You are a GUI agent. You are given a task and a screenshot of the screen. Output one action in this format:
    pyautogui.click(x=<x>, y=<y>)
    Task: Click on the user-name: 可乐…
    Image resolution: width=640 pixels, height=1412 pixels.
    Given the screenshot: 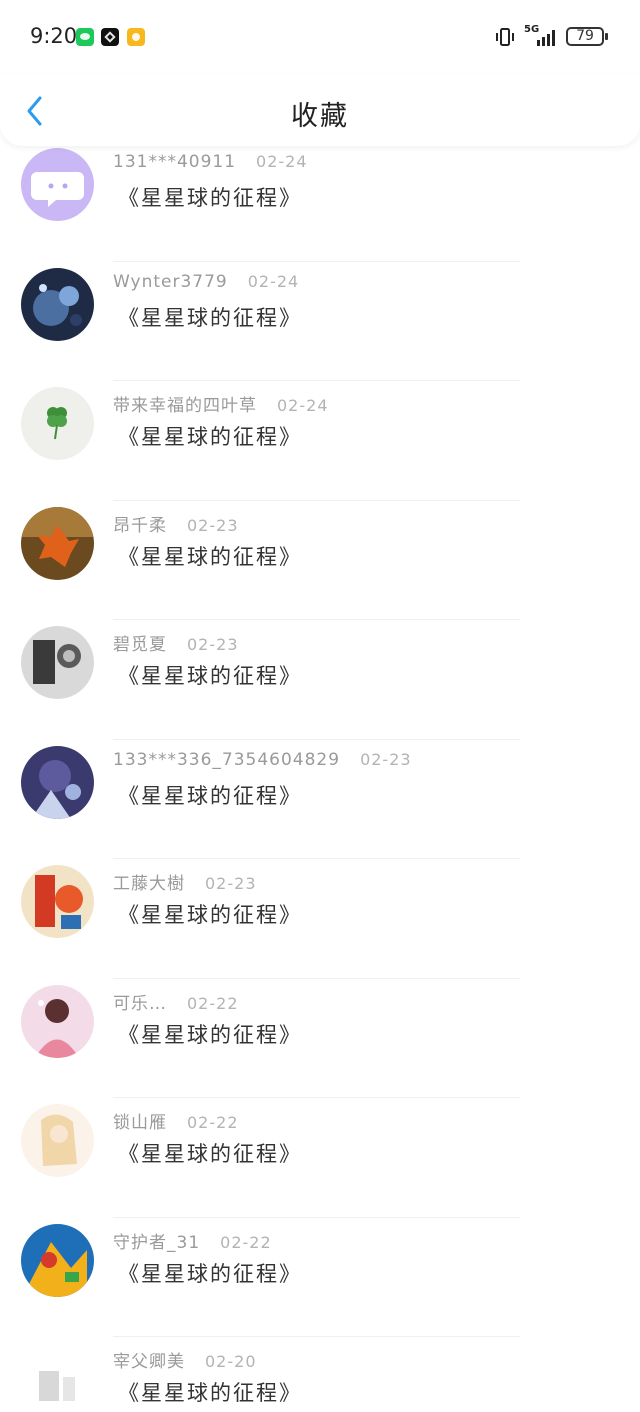 What is the action you would take?
    pyautogui.click(x=140, y=1003)
    